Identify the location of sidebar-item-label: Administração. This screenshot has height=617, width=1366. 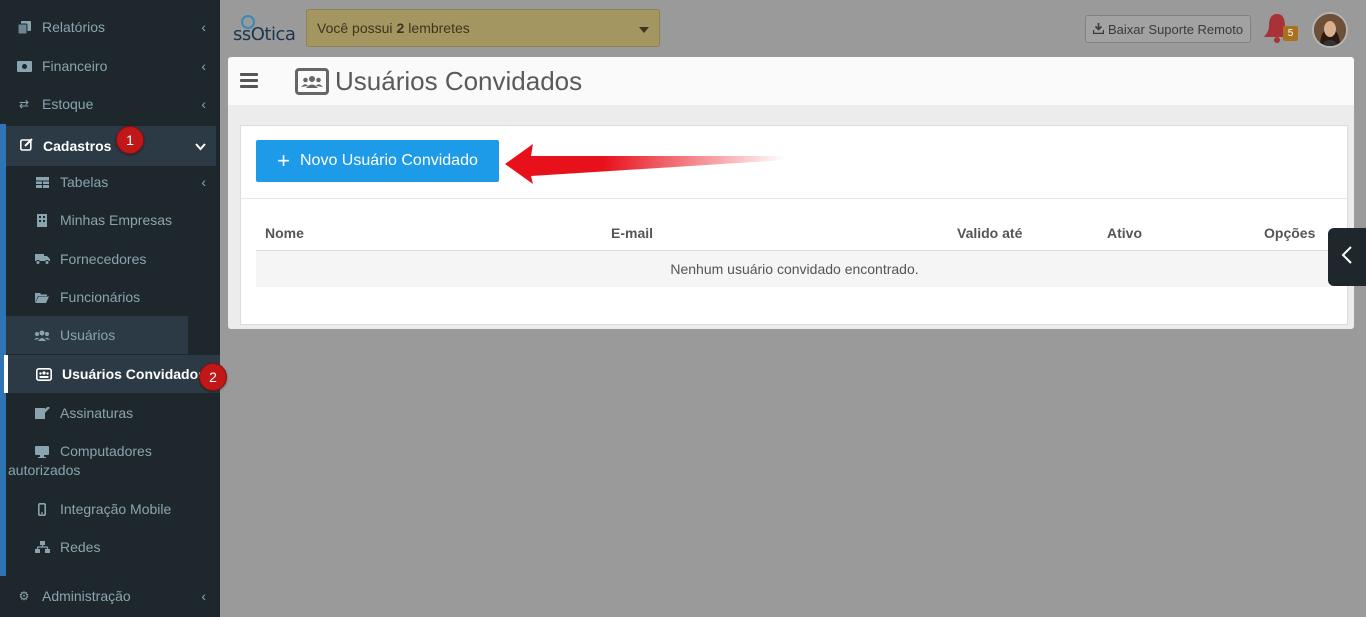
(86, 596).